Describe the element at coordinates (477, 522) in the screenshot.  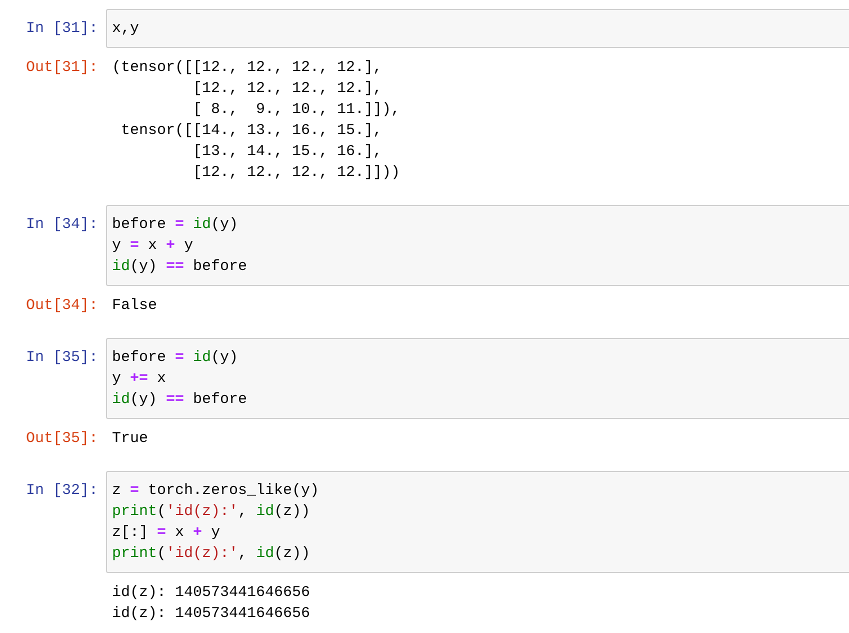
I see `code-input-area: z = torch.zeros_like(y) print('id(z):', id(z)) z[:] = x + y print('id(z):', id(z))` at that location.